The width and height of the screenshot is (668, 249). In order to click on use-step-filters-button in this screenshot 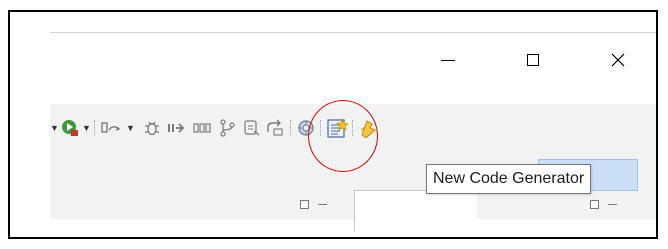, I will do `click(203, 128)`.